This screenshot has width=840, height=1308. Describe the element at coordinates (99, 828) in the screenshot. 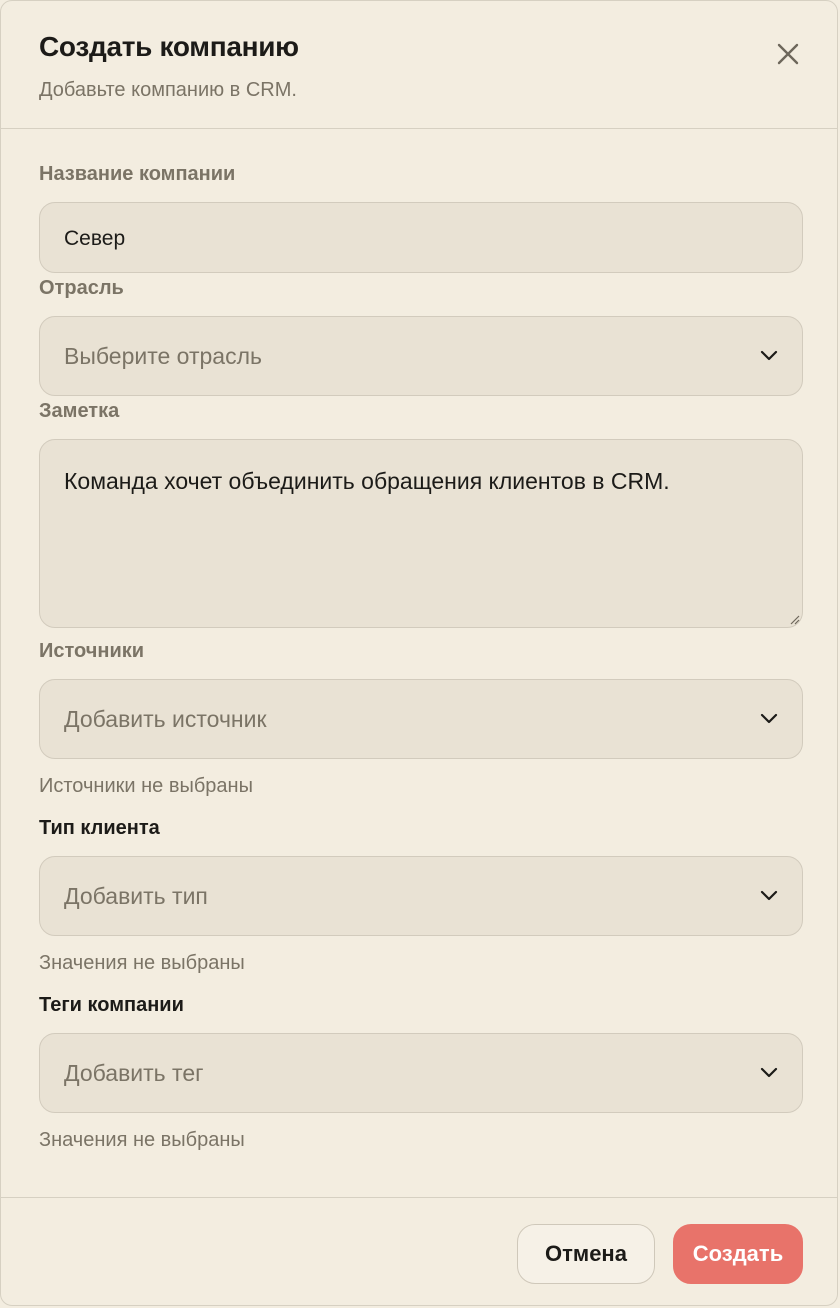

I see `client-type-label: Тип клиента` at that location.